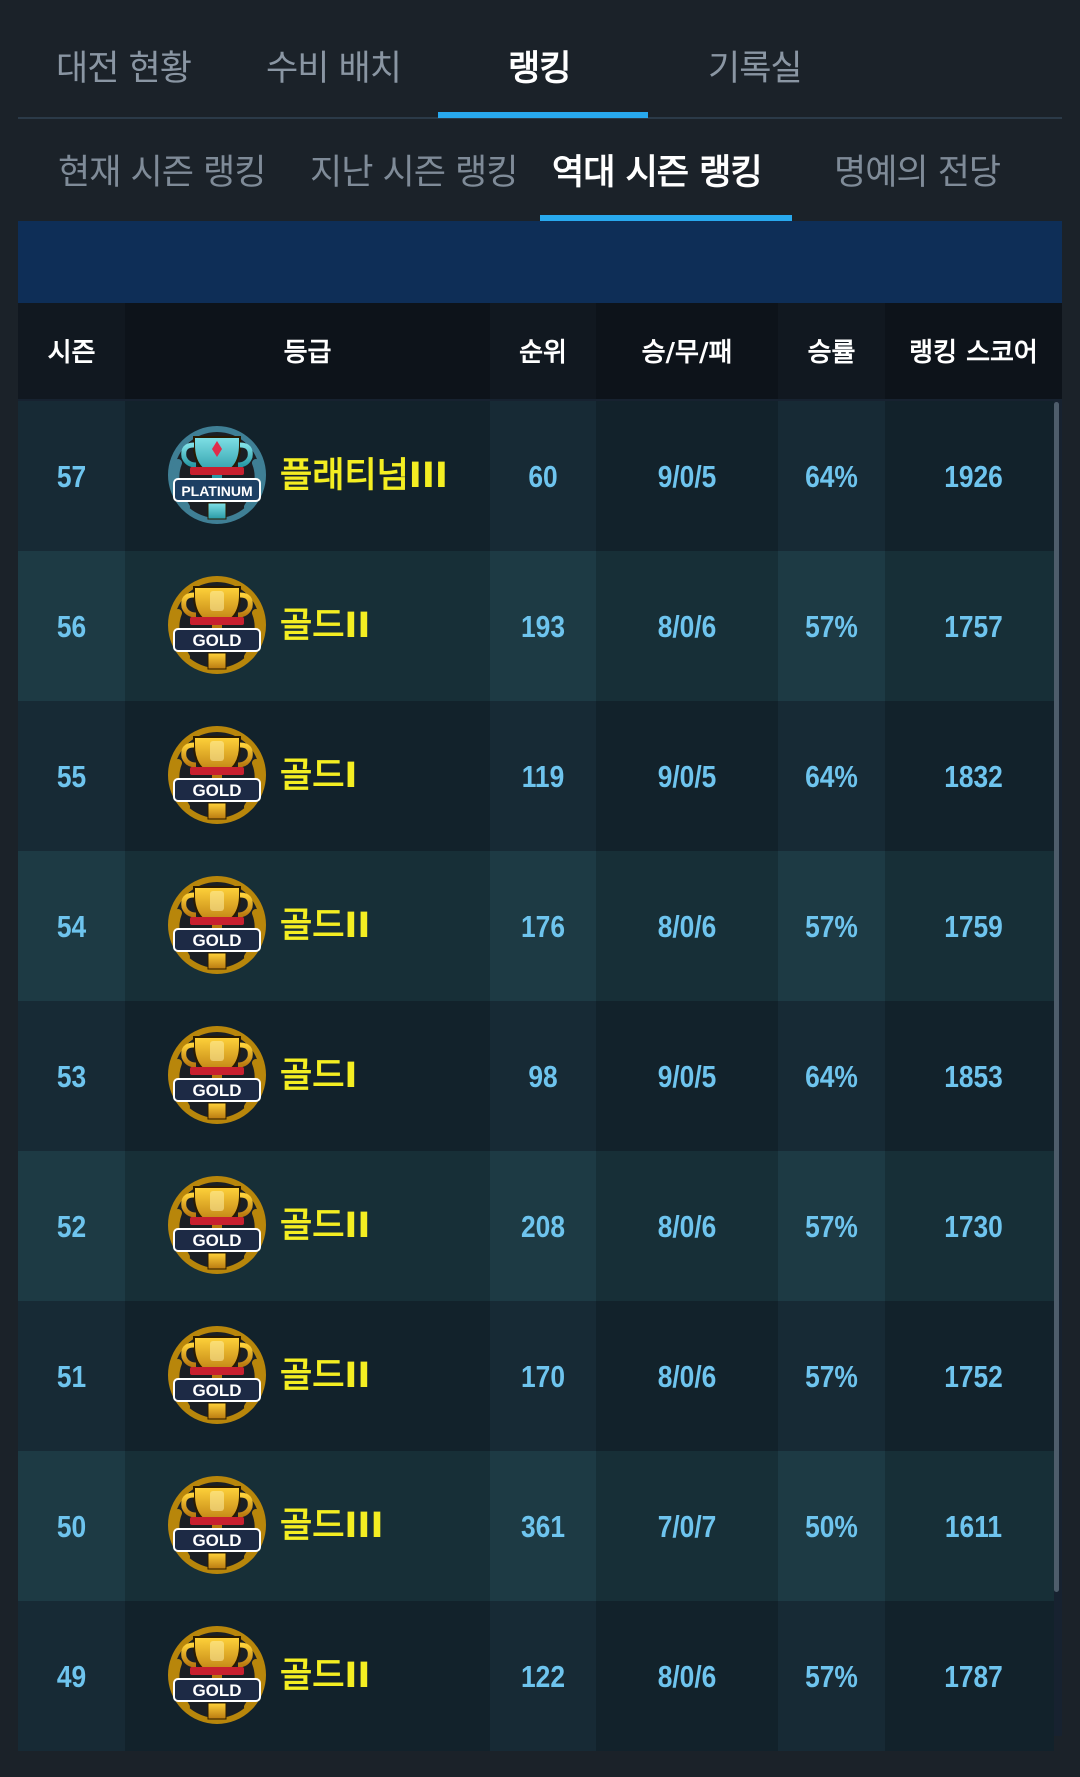 Image resolution: width=1080 pixels, height=1777 pixels. What do you see at coordinates (543, 115) in the screenshot?
I see `active-tab-indicator` at bounding box center [543, 115].